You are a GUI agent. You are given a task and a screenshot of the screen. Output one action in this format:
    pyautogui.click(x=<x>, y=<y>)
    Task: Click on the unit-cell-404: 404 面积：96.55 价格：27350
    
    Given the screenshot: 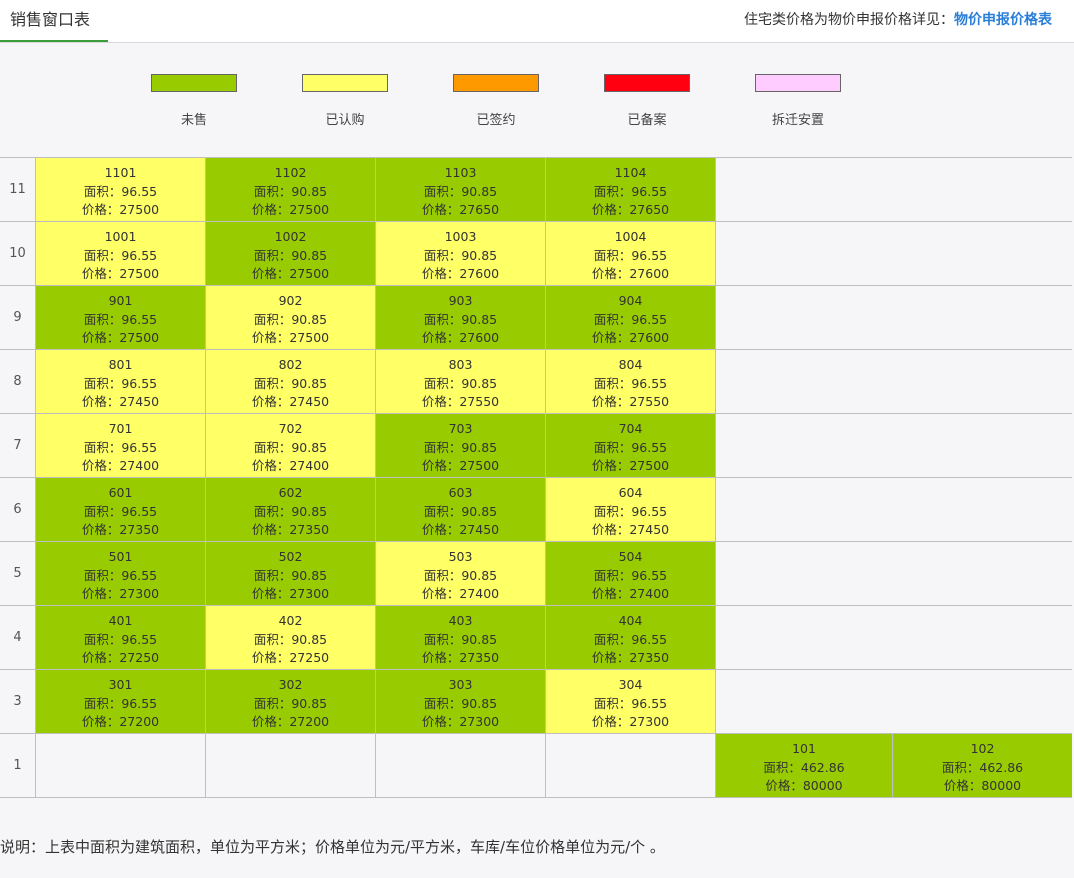 What is the action you would take?
    pyautogui.click(x=631, y=637)
    